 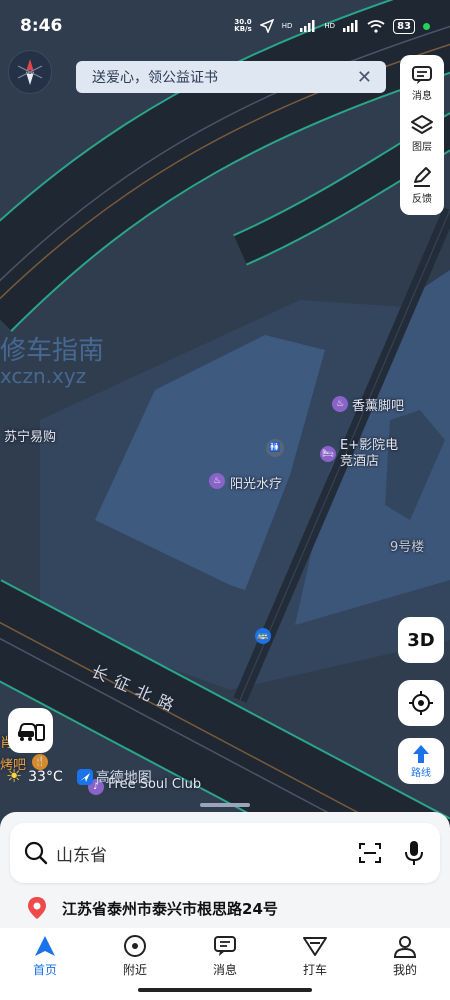 What do you see at coordinates (422, 148) in the screenshot?
I see `layers-label: 图层` at bounding box center [422, 148].